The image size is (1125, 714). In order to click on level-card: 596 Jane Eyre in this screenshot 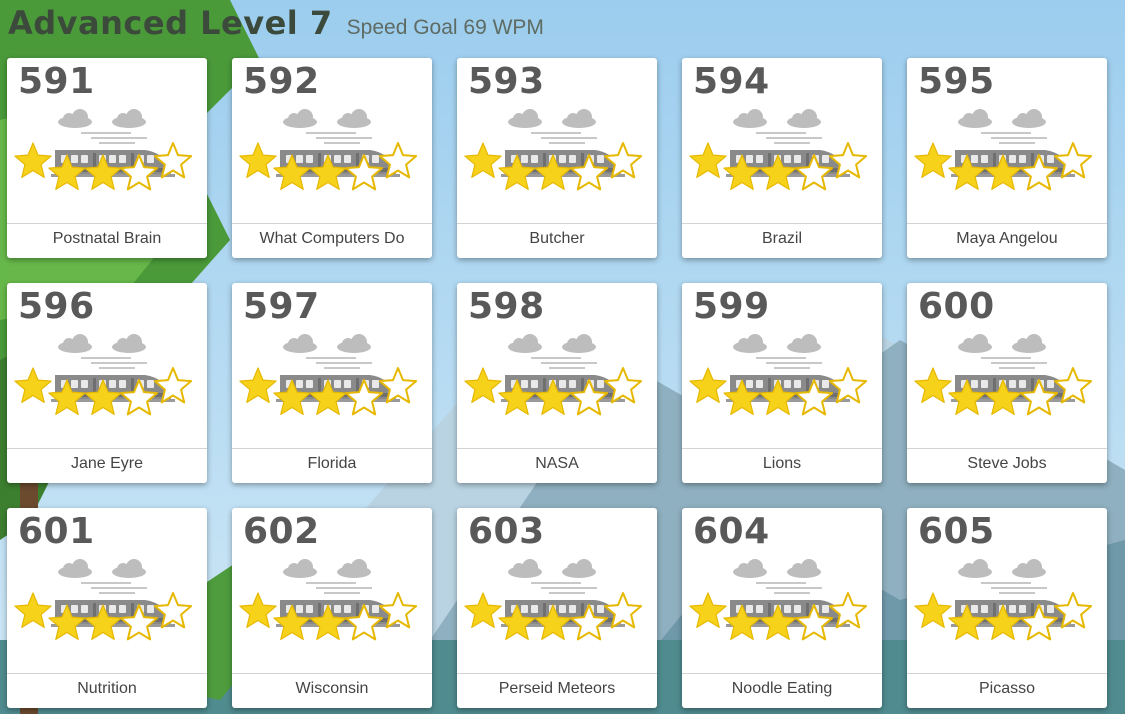, I will do `click(107, 383)`.